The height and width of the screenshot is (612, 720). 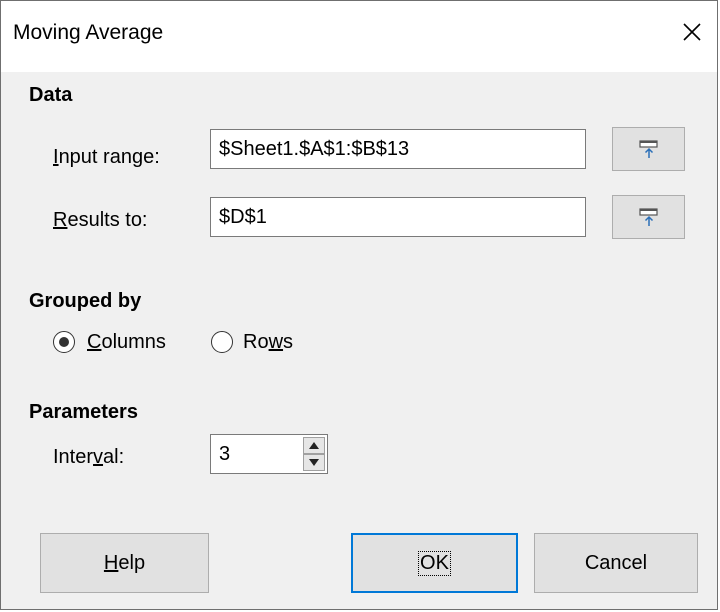 What do you see at coordinates (106, 157) in the screenshot?
I see `input-range-label: Input range:` at bounding box center [106, 157].